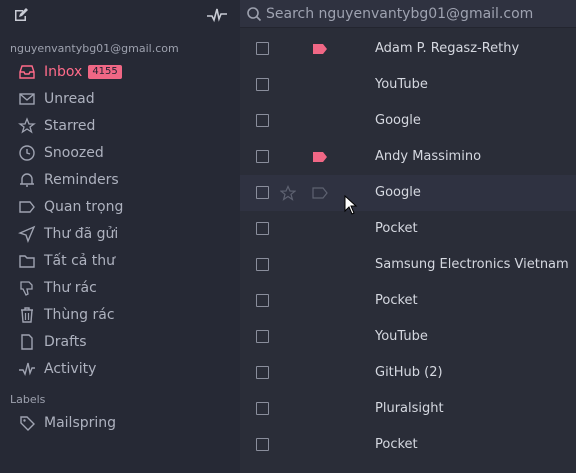 The height and width of the screenshot is (473, 576). Describe the element at coordinates (254, 13) in the screenshot. I see `search-icon` at that location.